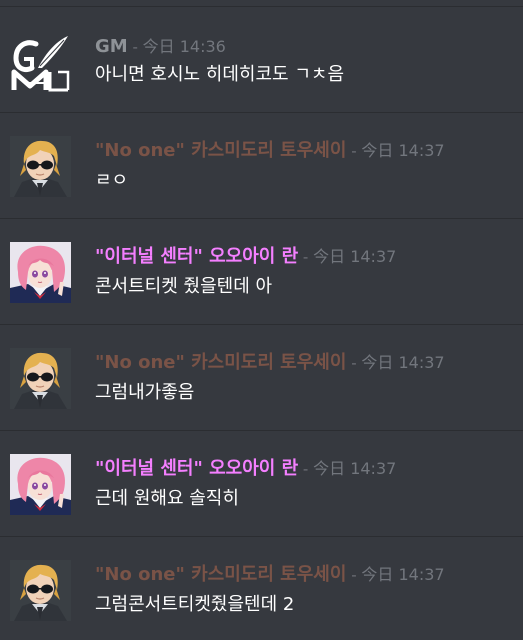  I want to click on gm-logo-icon, so click(40, 62).